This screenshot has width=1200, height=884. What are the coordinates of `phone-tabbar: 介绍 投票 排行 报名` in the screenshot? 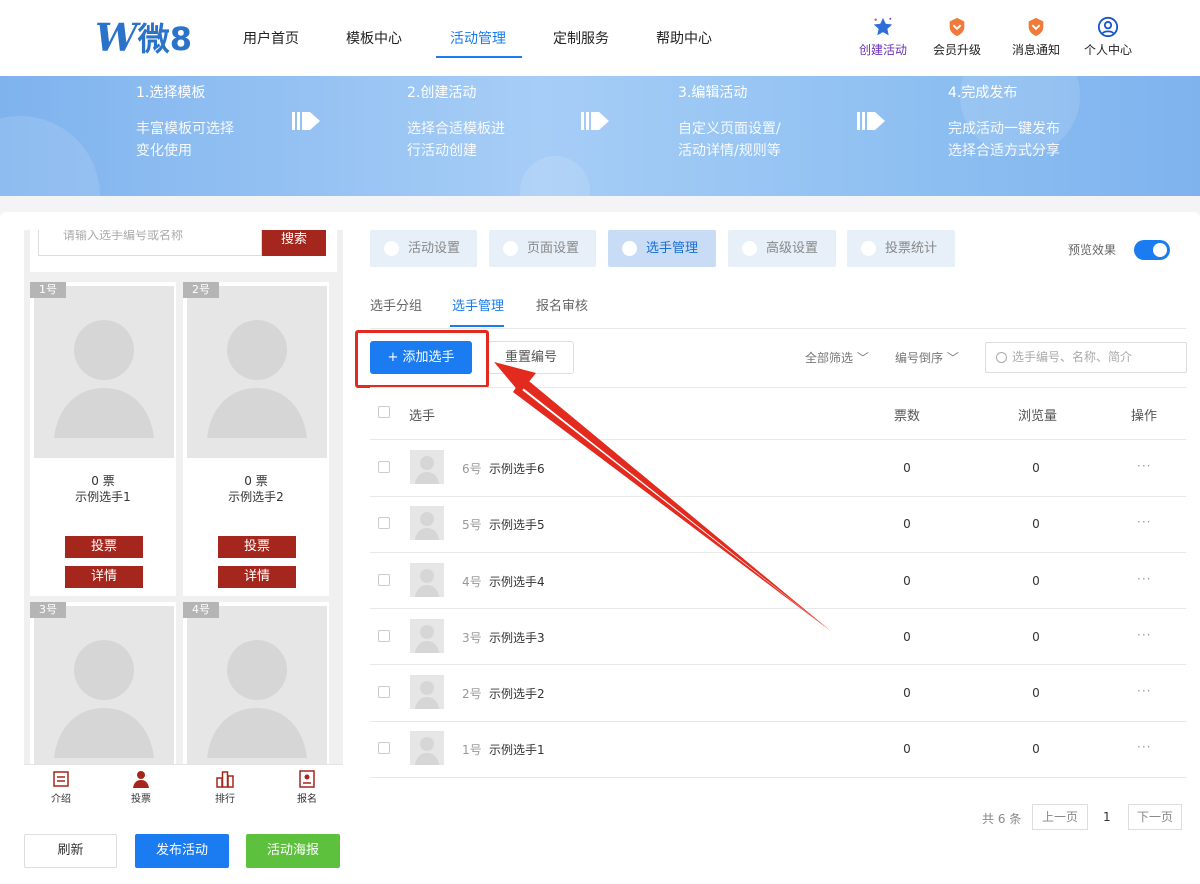 It's located at (183, 785).